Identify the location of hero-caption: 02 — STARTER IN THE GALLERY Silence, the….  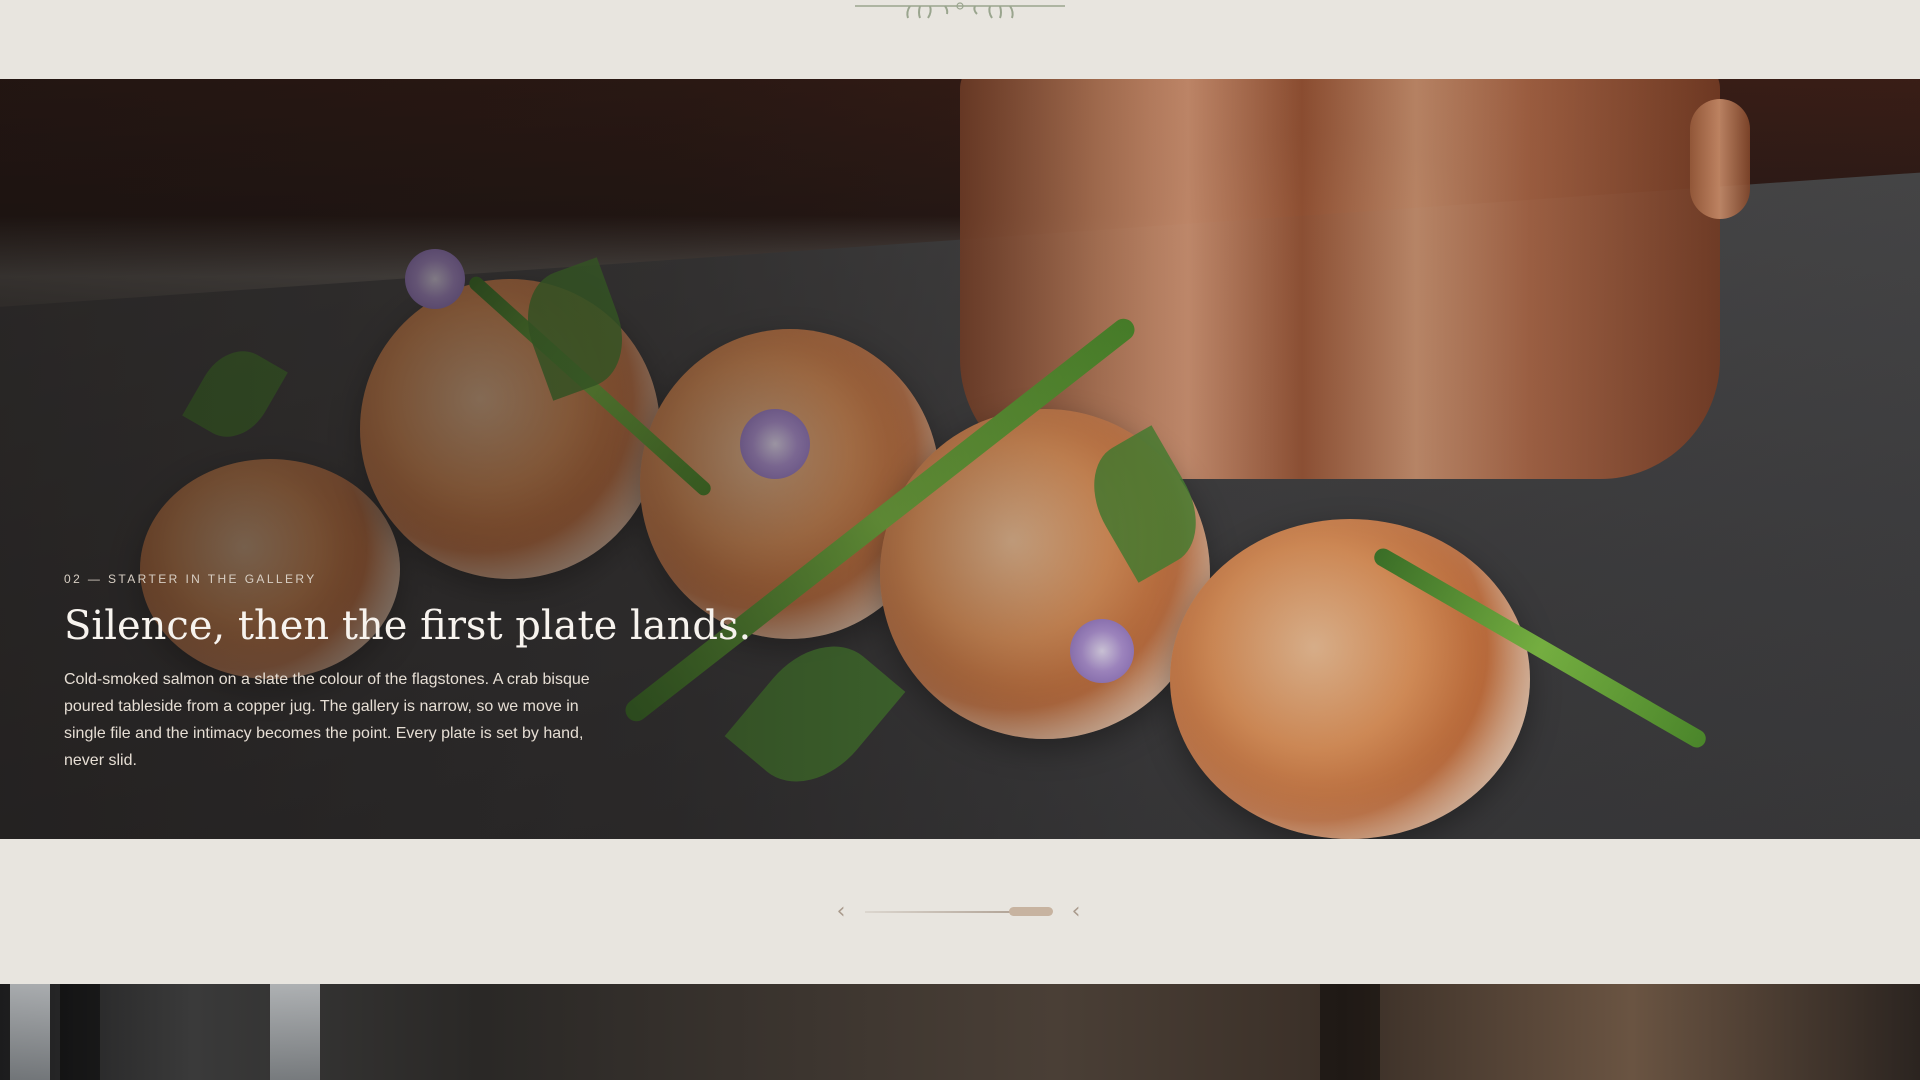
(408, 673).